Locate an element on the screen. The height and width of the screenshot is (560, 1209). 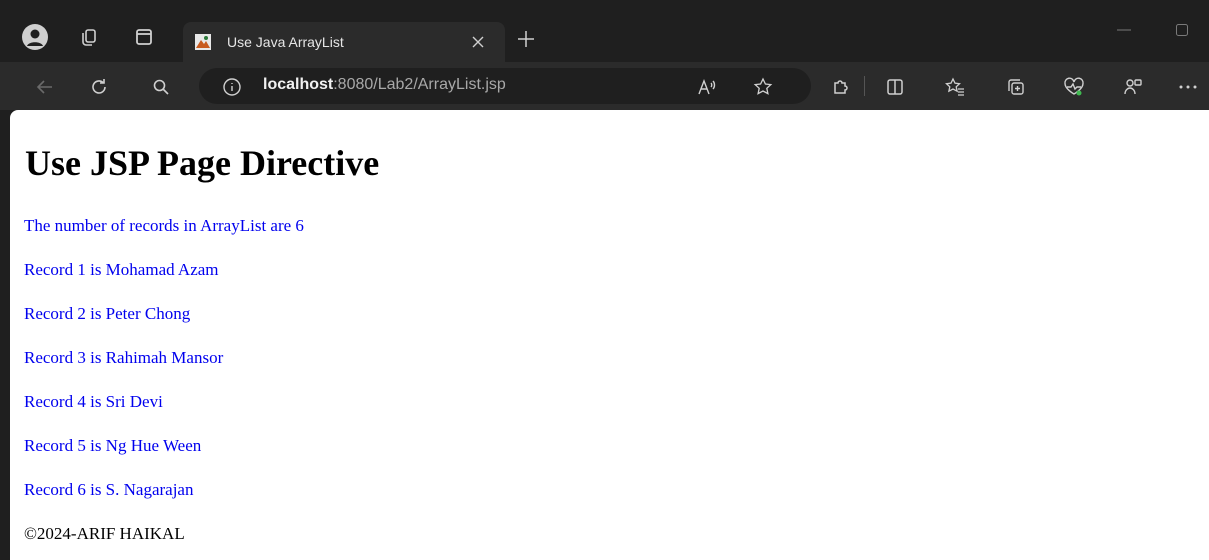
active-tab: Use Java ArrayList is located at coordinates (344, 42).